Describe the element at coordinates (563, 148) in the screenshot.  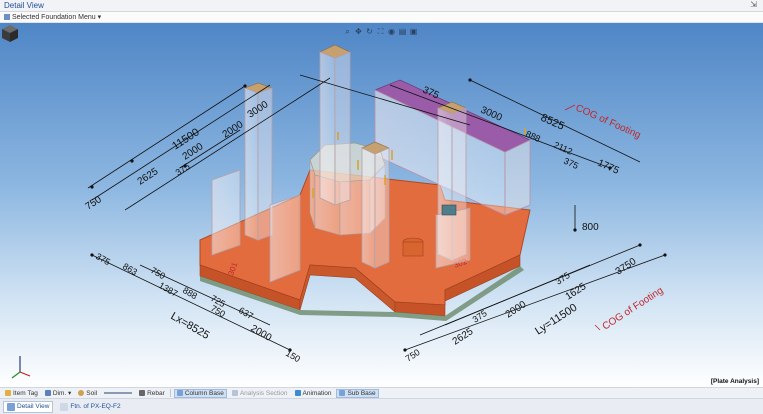
I see `dim-2112: 2112` at that location.